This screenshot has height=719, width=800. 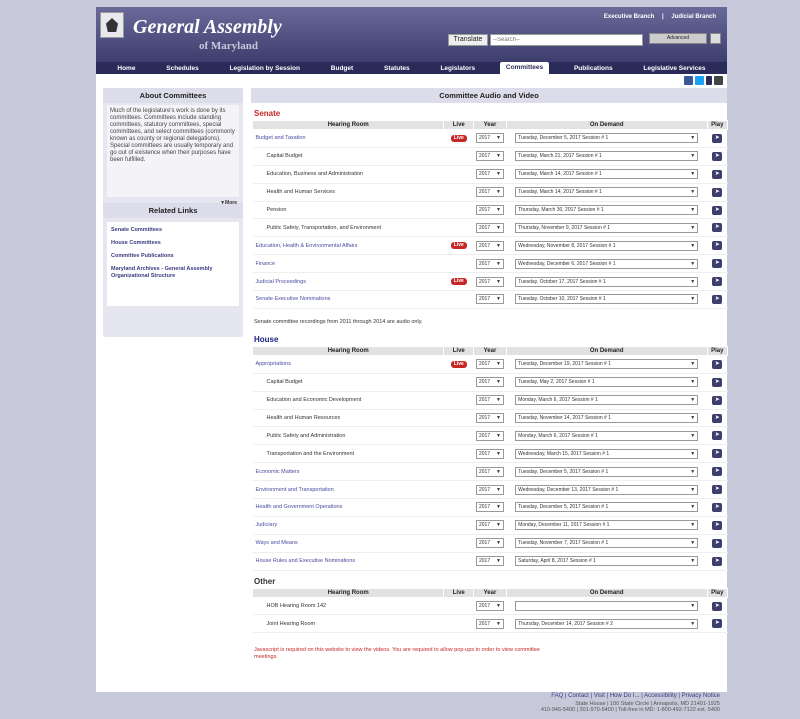 I want to click on download-icon, so click(x=709, y=80).